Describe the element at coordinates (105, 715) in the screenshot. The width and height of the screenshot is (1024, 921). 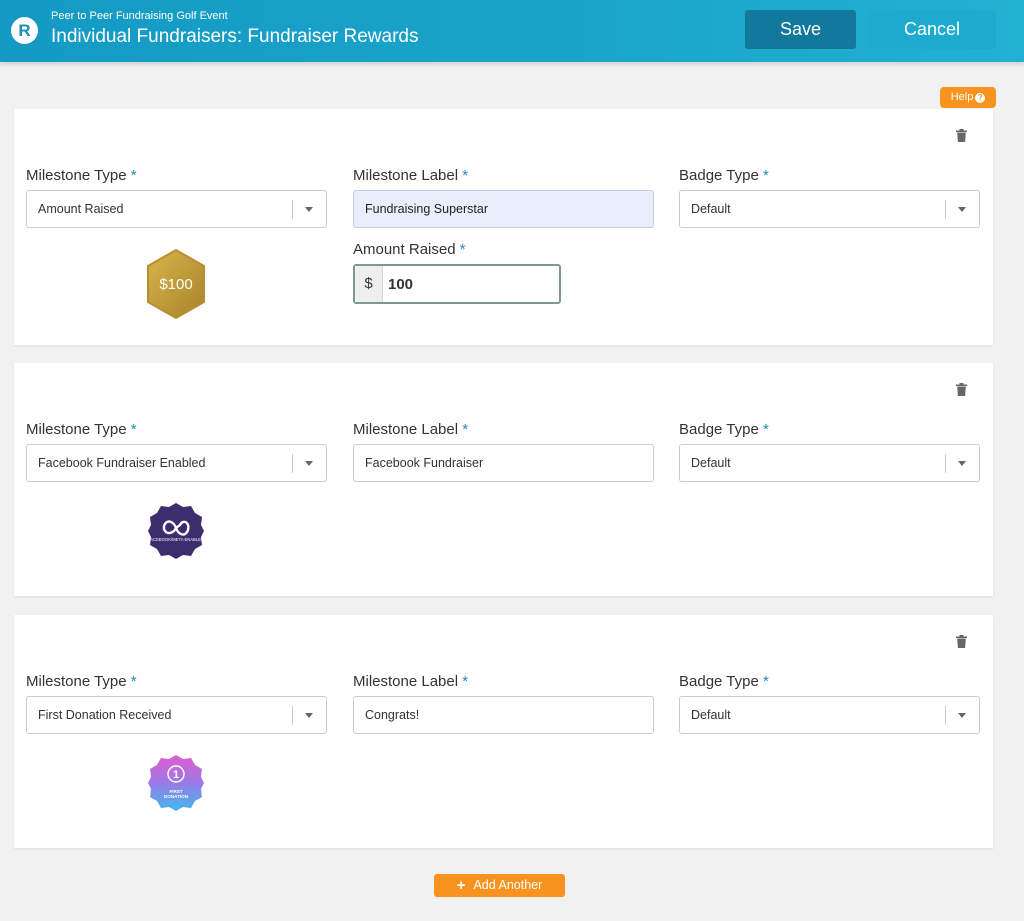
I see `milestone-type-value: First Donation Received` at that location.